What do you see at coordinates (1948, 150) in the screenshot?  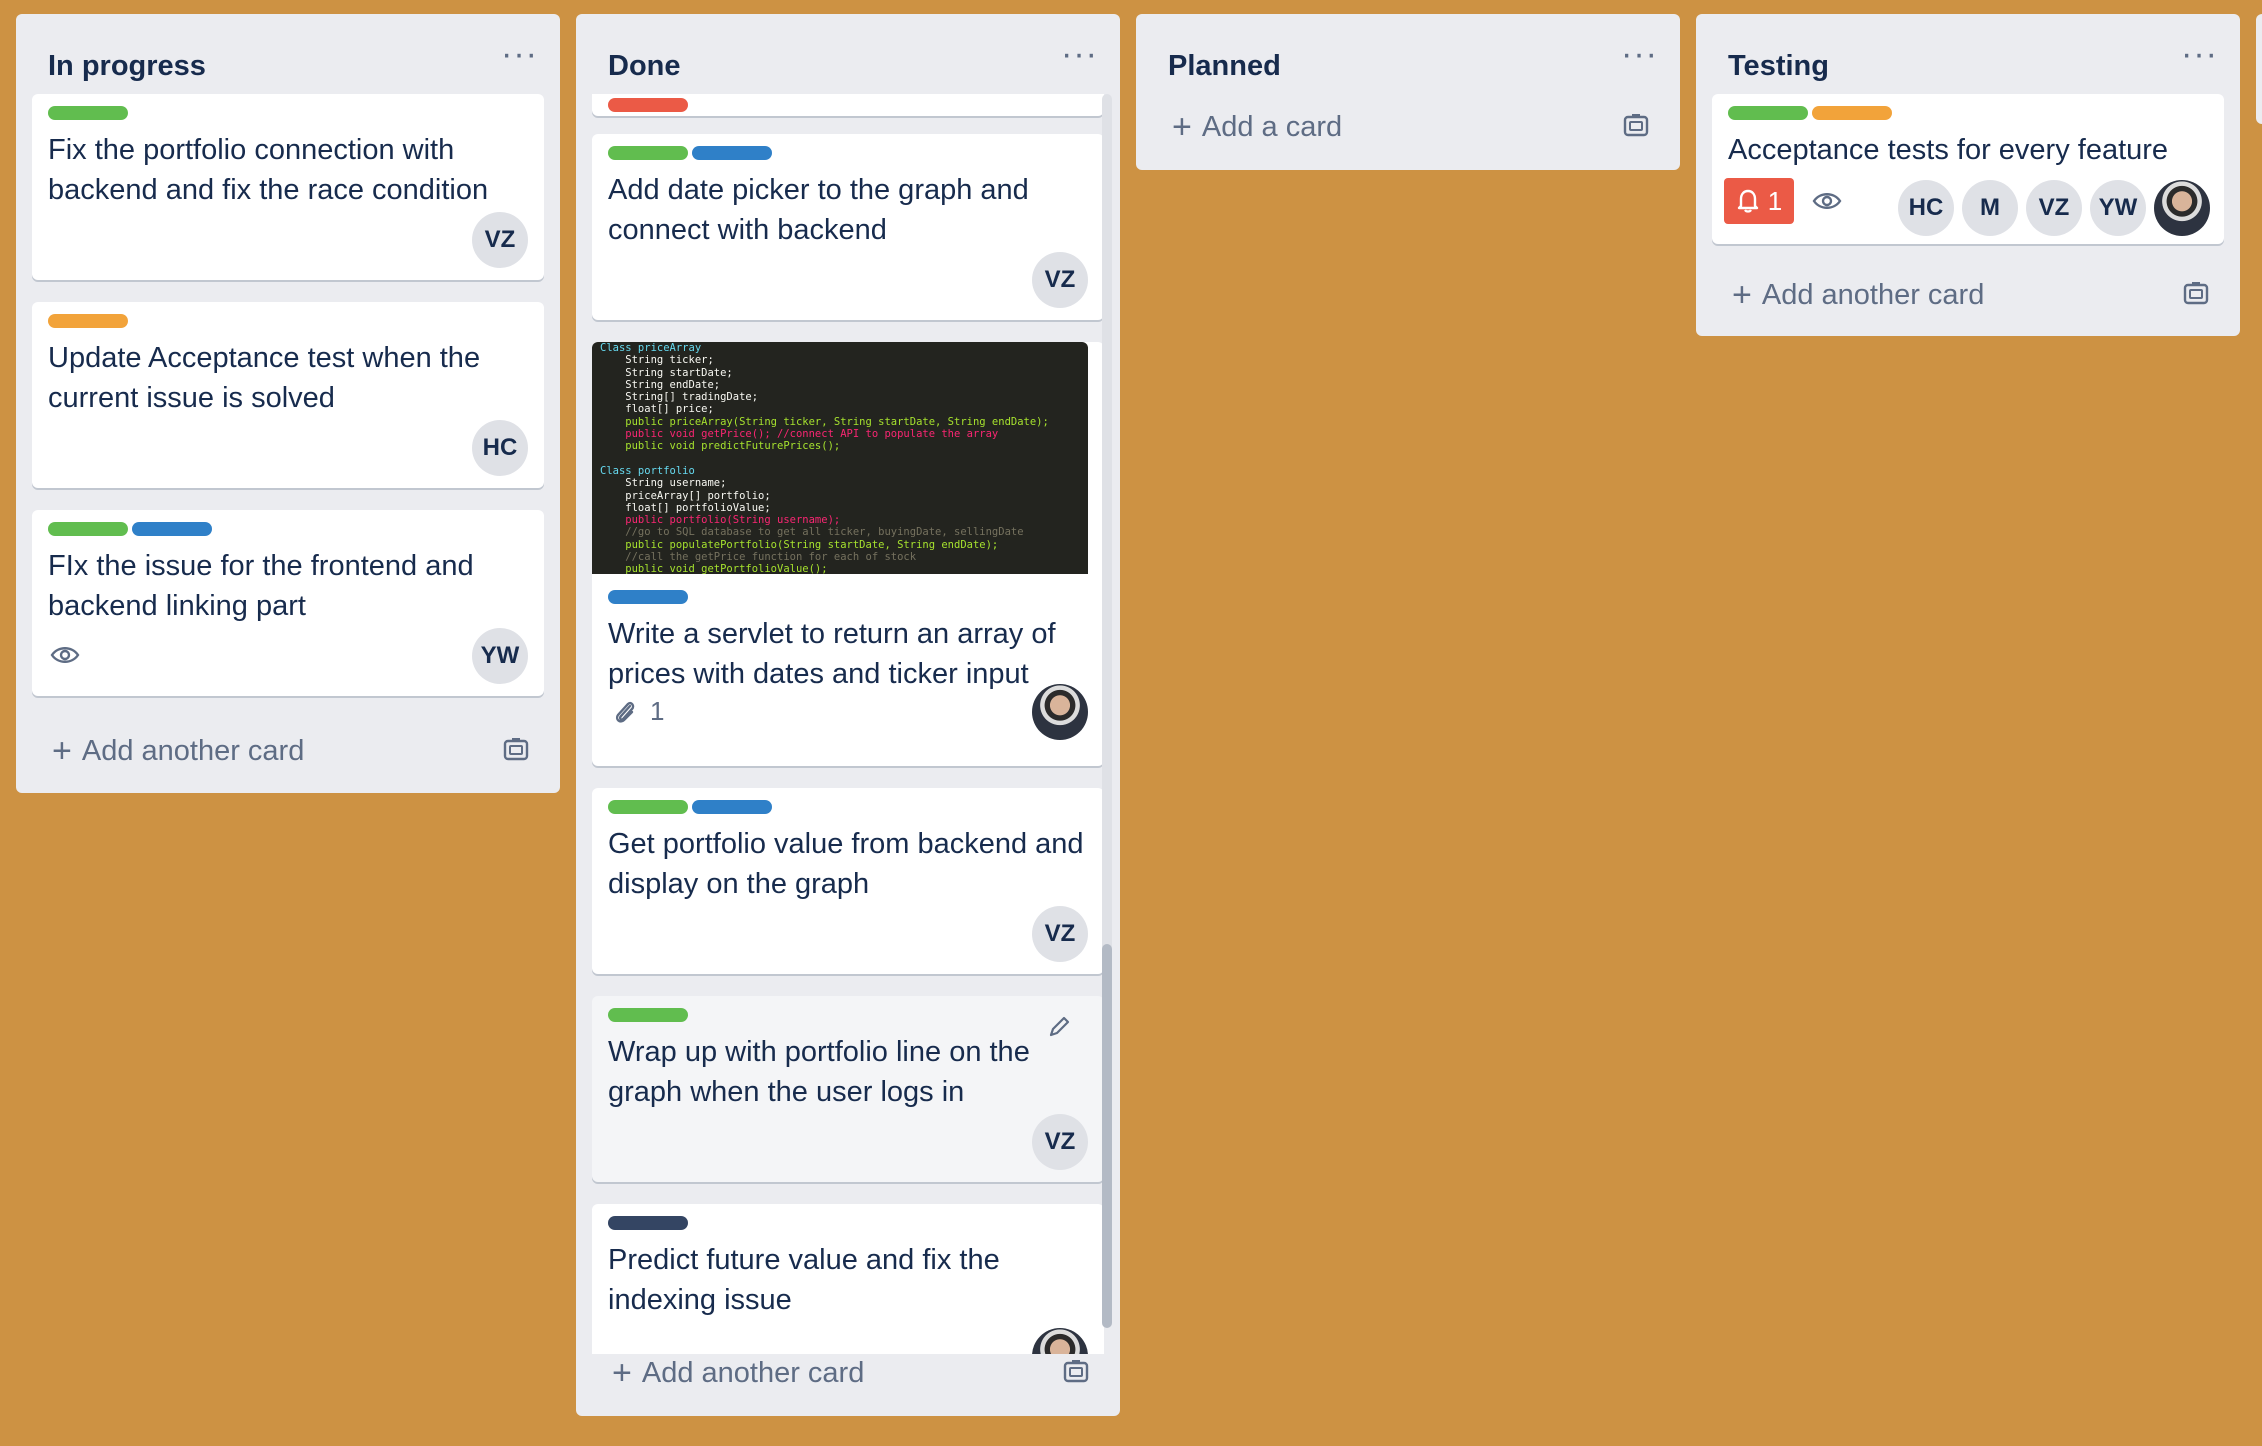 I see `card-title: Acceptance tests for every feature` at bounding box center [1948, 150].